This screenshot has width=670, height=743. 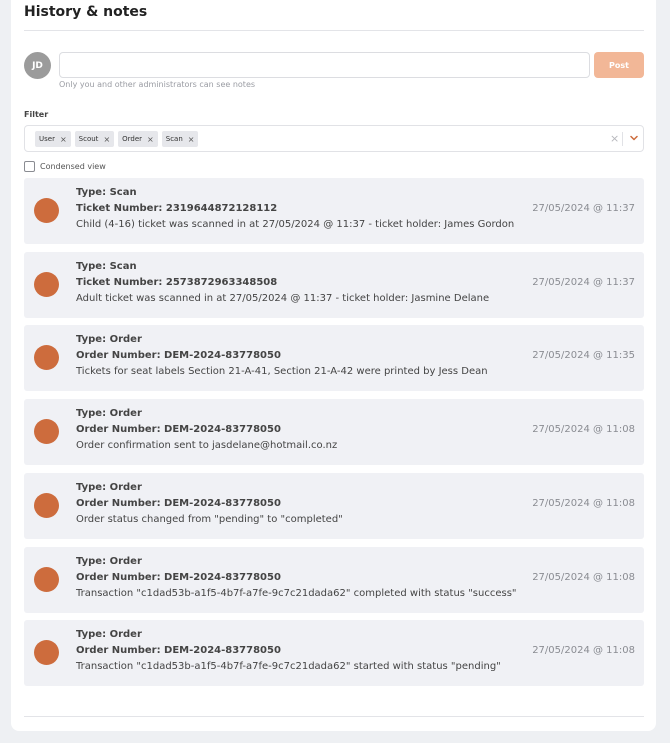 What do you see at coordinates (177, 208) in the screenshot?
I see `entry-reference-number: Ticket Number: 2319644872128112` at bounding box center [177, 208].